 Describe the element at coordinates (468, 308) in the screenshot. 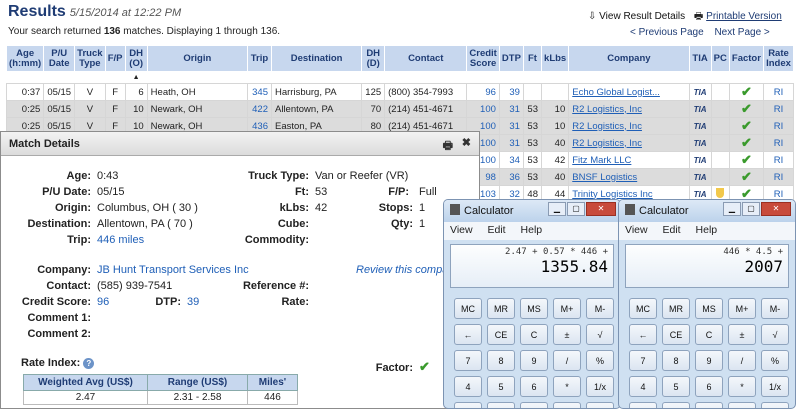

I see `calc-key: MC` at that location.